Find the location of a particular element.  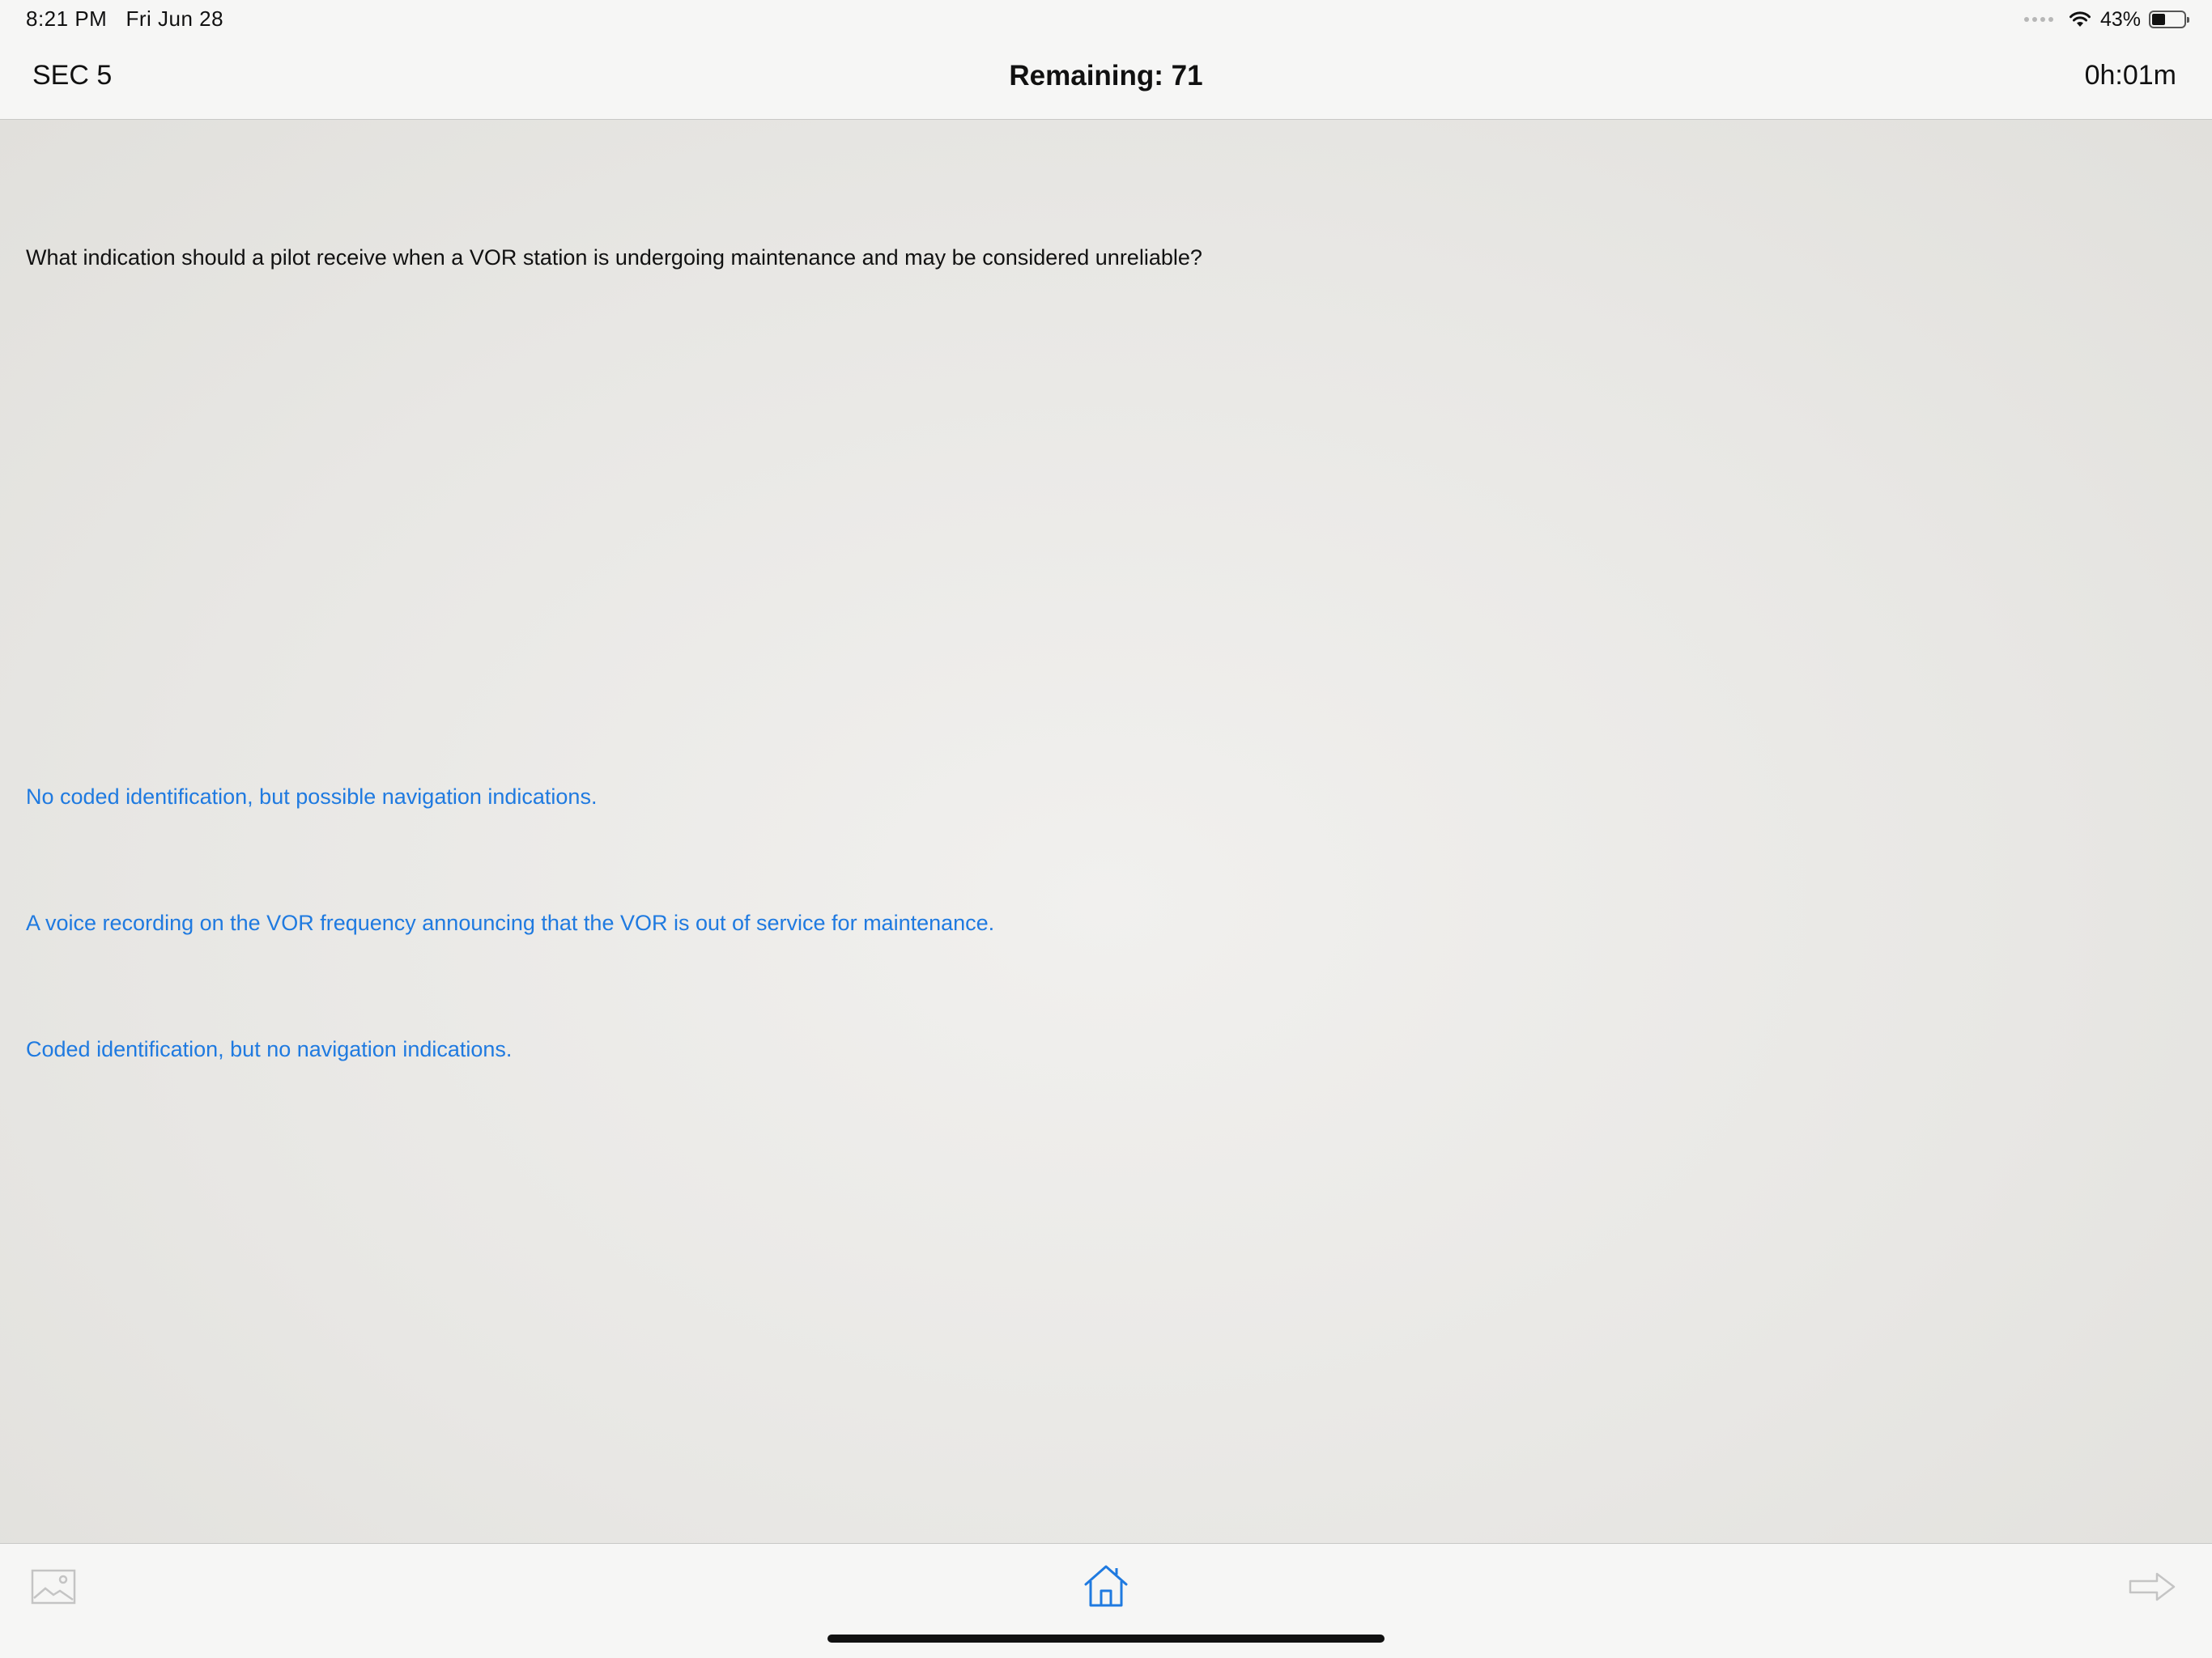

cellular-signal-icon is located at coordinates (2038, 19).